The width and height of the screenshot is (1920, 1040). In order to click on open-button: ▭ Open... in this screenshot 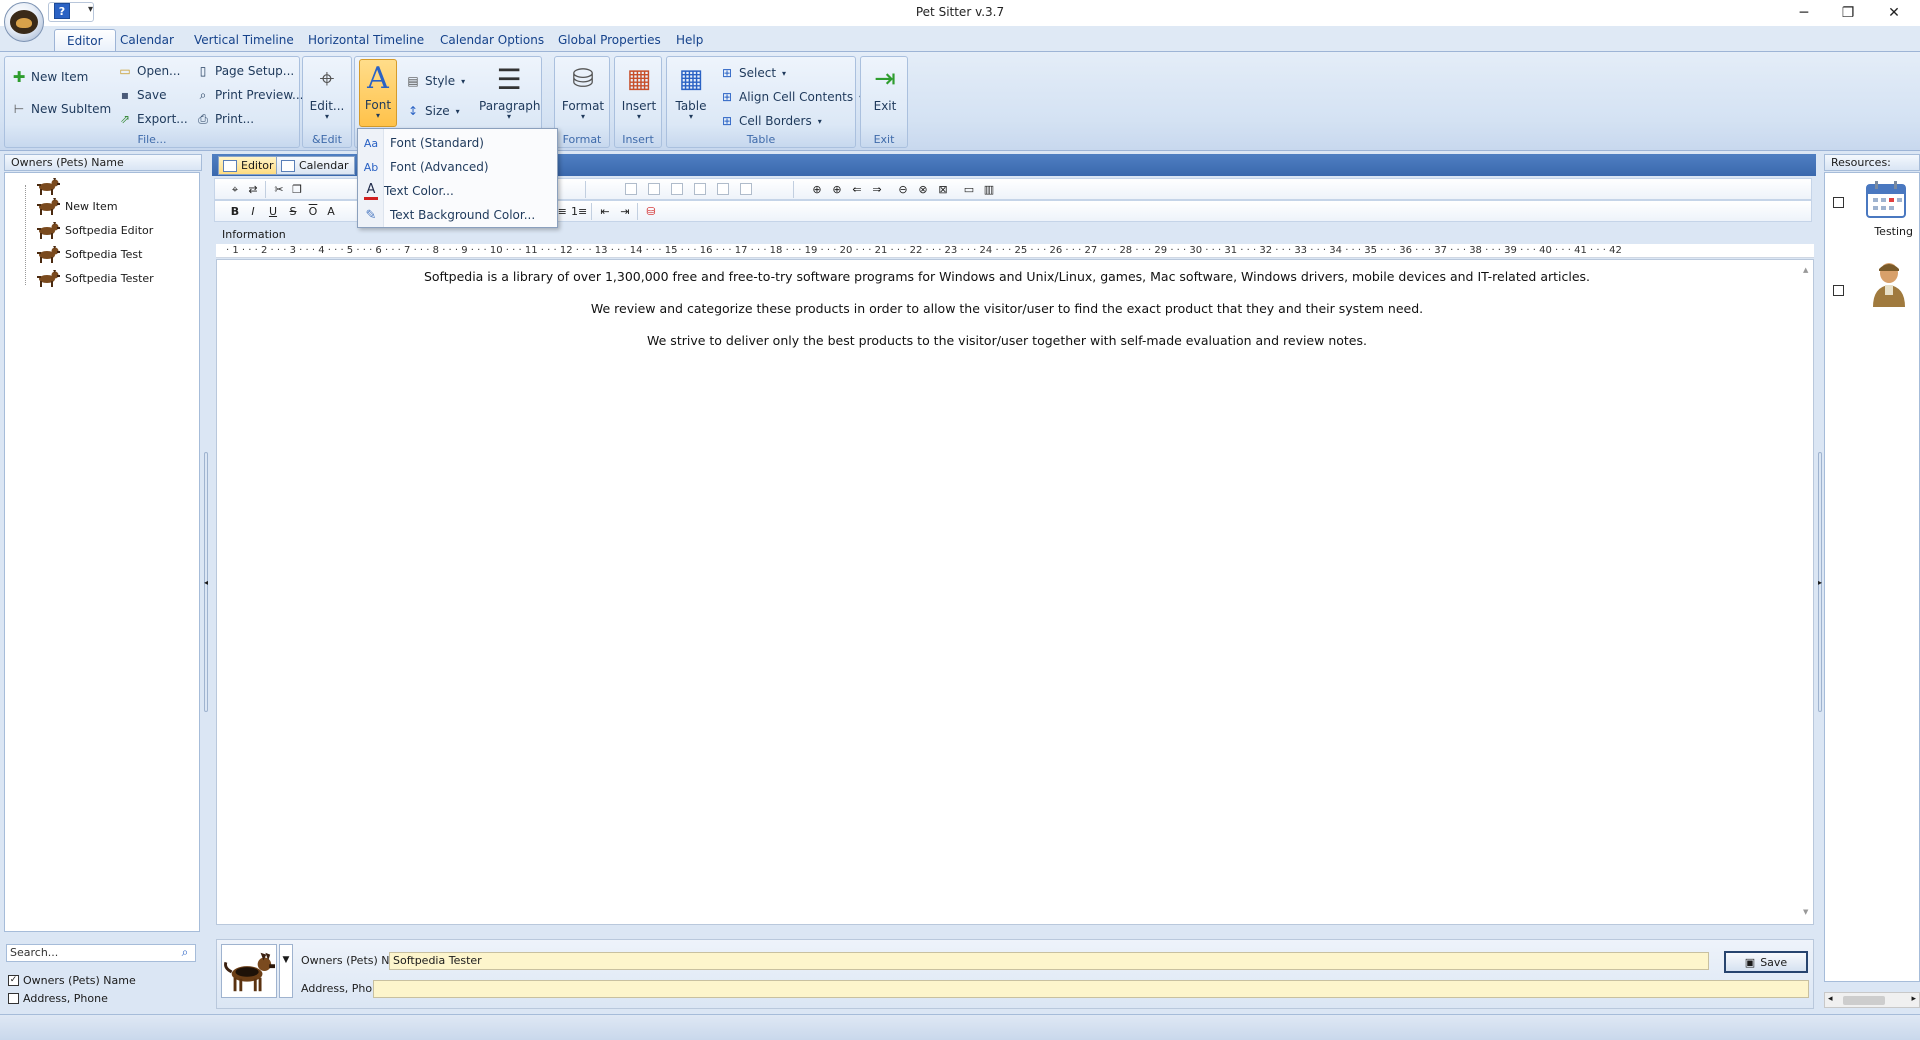, I will do `click(148, 71)`.